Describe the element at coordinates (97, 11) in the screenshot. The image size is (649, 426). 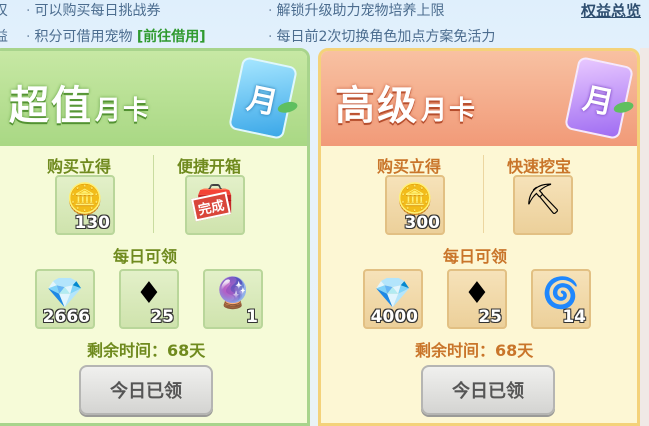
I see `benefit-text: 可以购买每日挑战券` at that location.